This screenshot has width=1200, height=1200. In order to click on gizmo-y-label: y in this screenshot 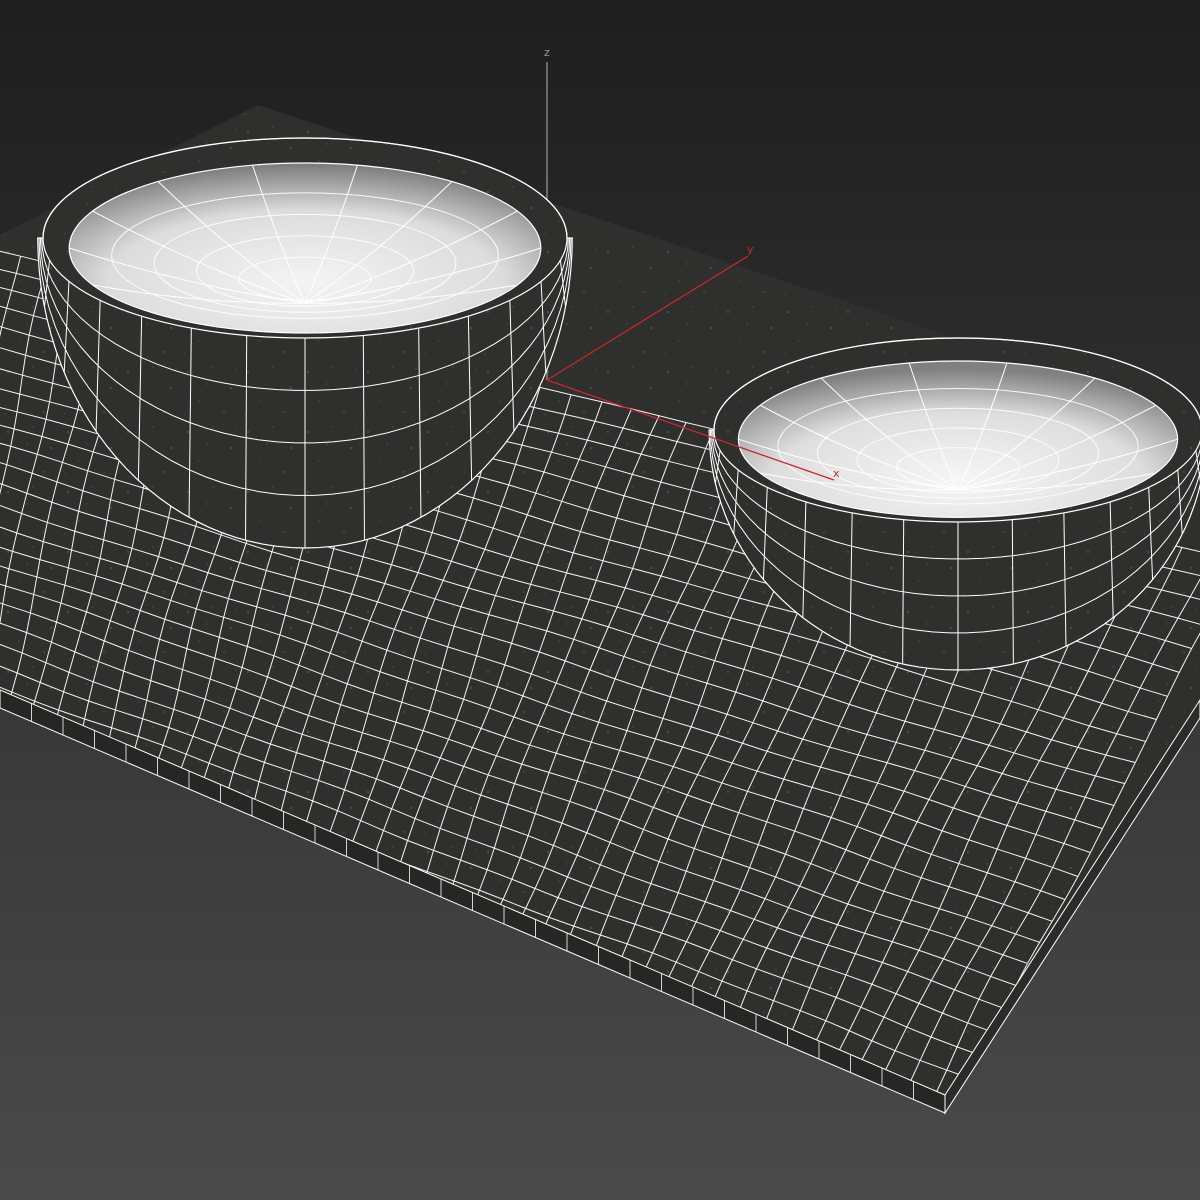, I will do `click(750, 249)`.